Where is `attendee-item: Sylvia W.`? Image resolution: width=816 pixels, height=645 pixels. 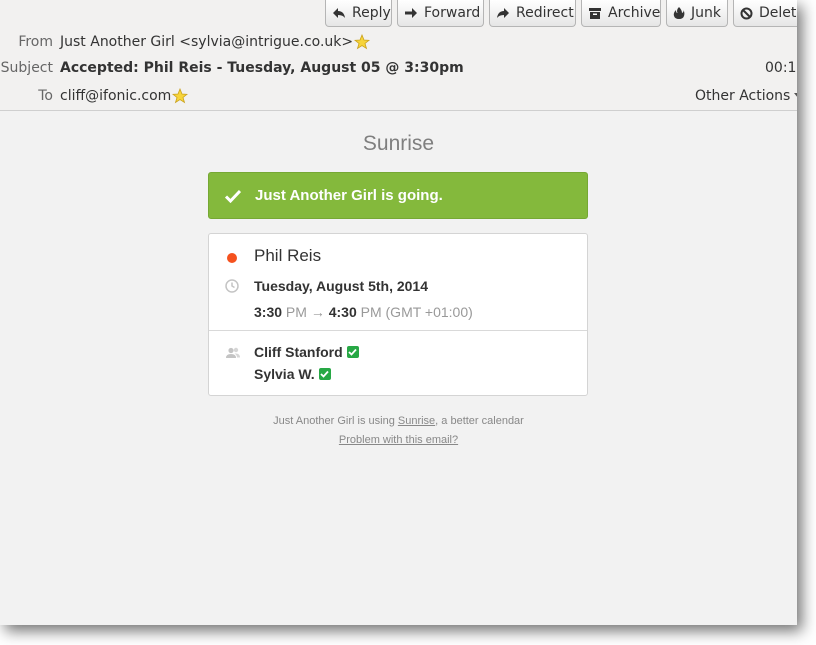 attendee-item: Sylvia W. is located at coordinates (292, 374).